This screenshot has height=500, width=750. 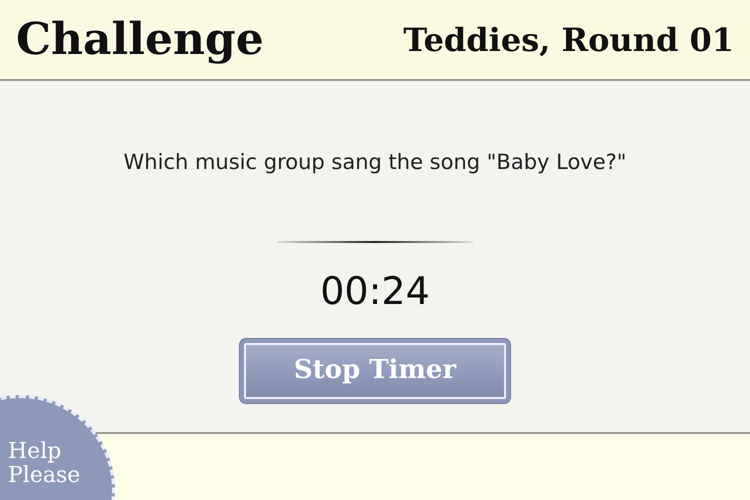 What do you see at coordinates (140, 39) in the screenshot?
I see `page-title: Challenge` at bounding box center [140, 39].